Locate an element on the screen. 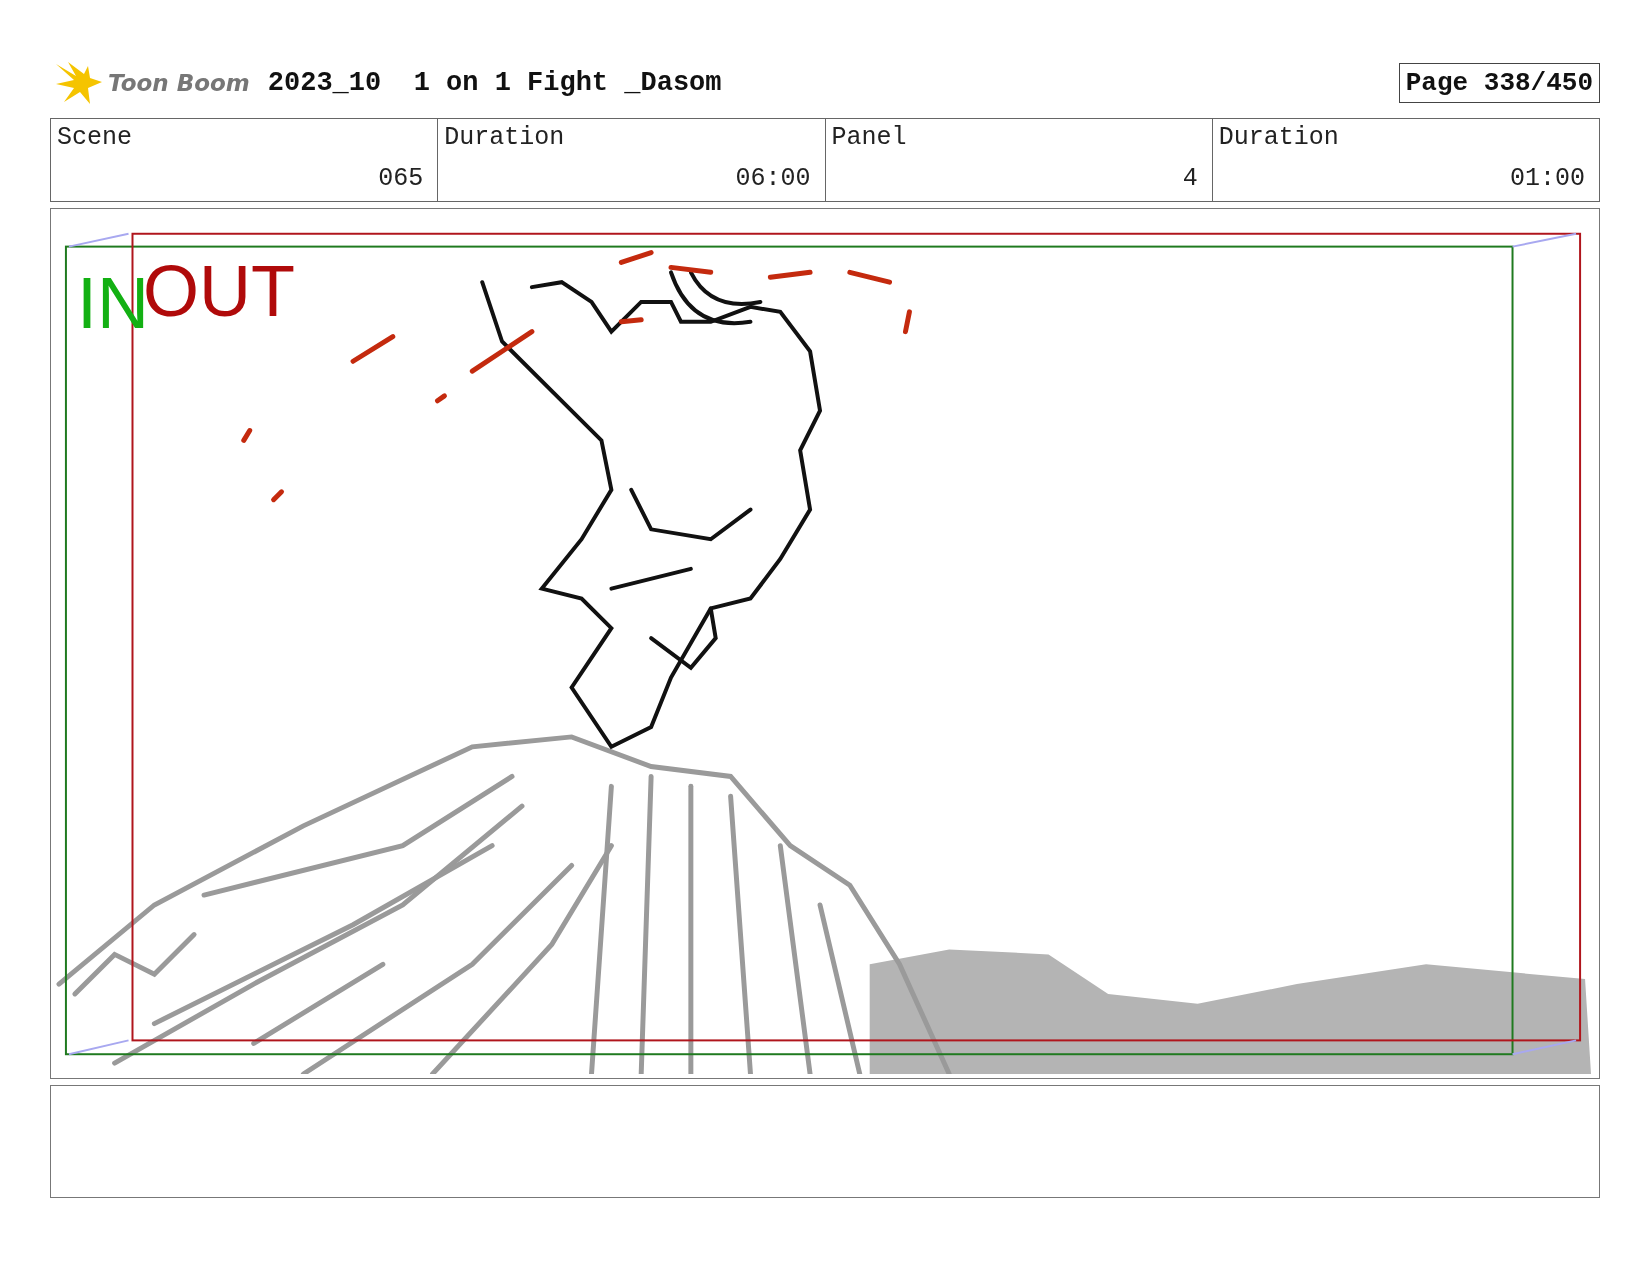 The width and height of the screenshot is (1650, 1275). storyboard-title: 2023_10 1 on 1 Fight _Dasom is located at coordinates (494, 83).